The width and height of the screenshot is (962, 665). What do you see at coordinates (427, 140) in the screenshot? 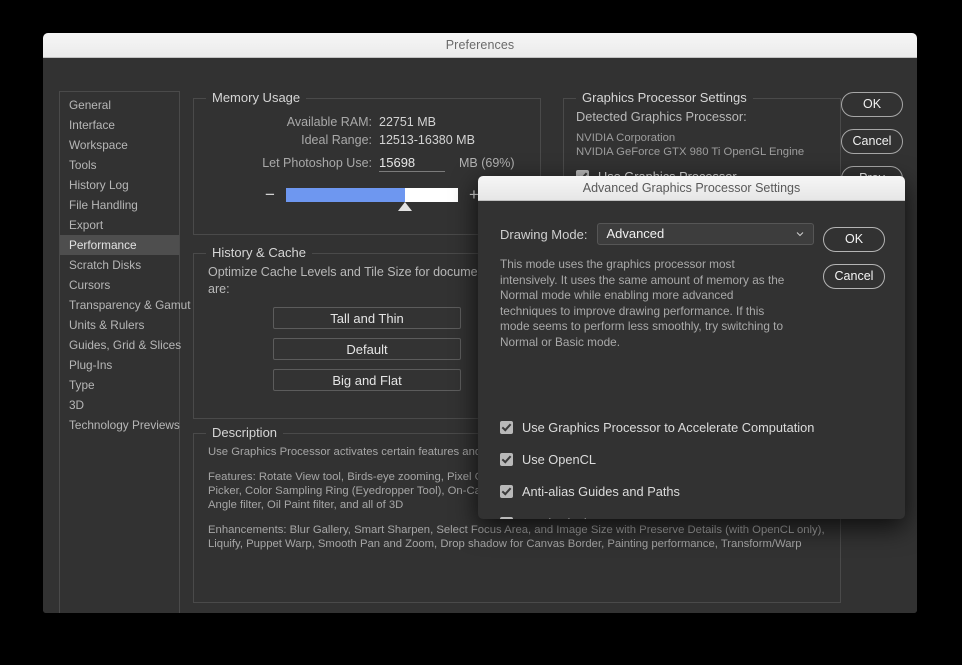
I see `ideal-range-value: 12513-16380 MB` at bounding box center [427, 140].